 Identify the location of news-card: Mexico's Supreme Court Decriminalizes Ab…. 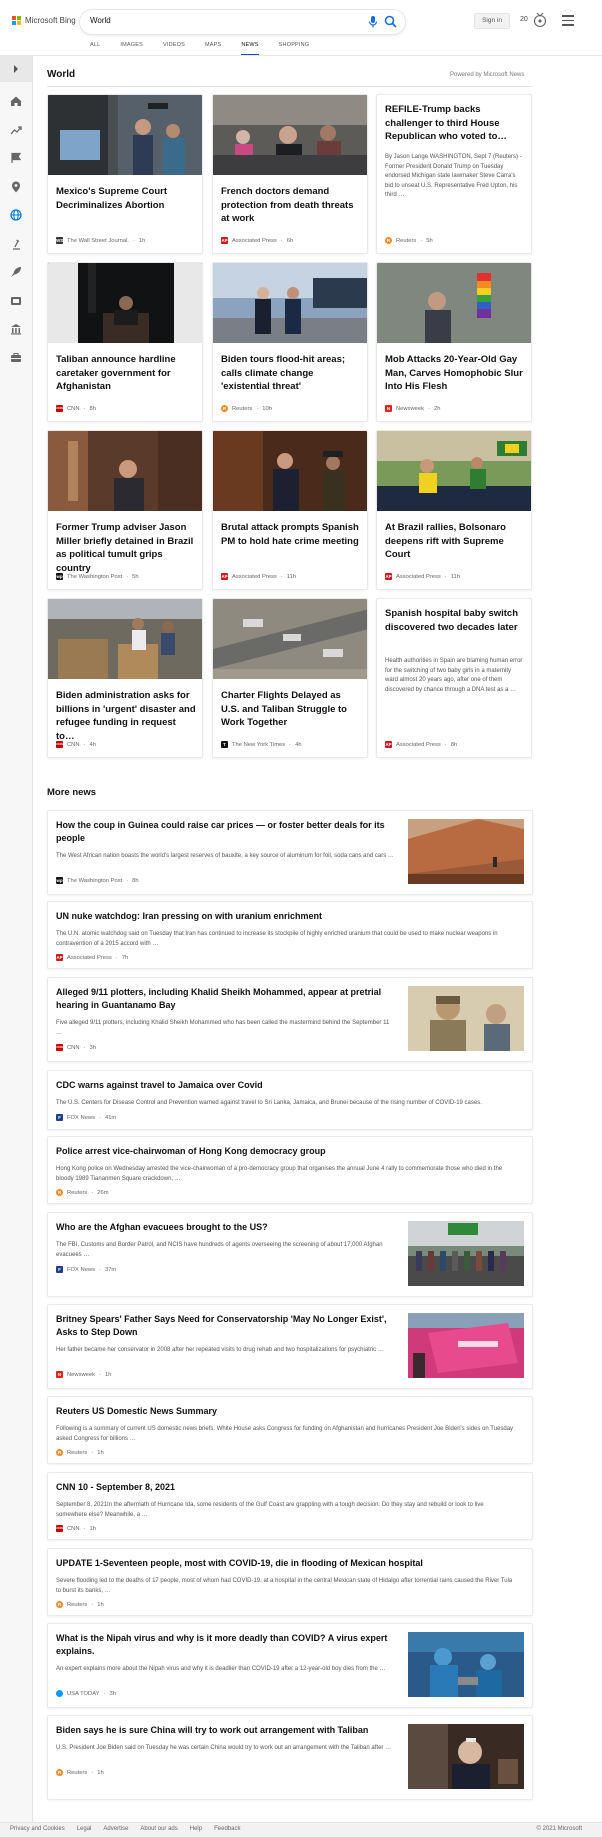
(125, 174).